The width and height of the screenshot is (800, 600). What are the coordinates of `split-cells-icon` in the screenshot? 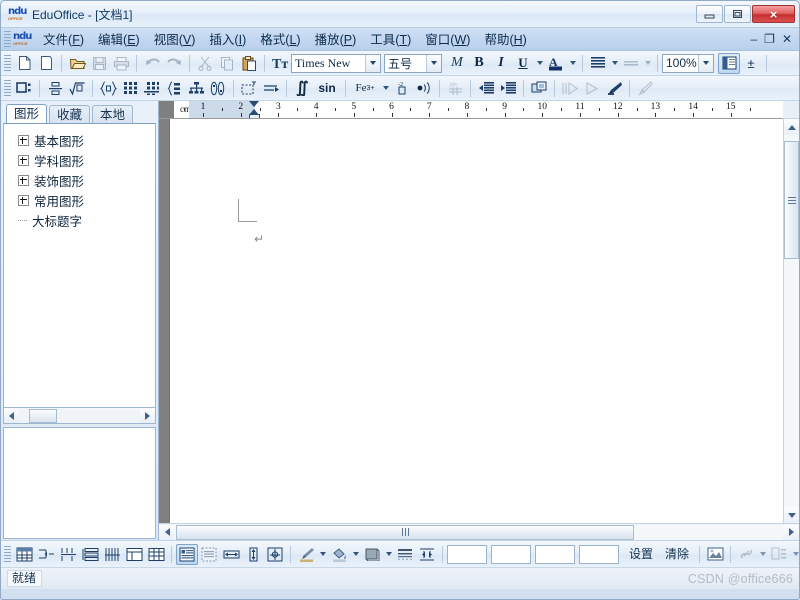 It's located at (46, 554).